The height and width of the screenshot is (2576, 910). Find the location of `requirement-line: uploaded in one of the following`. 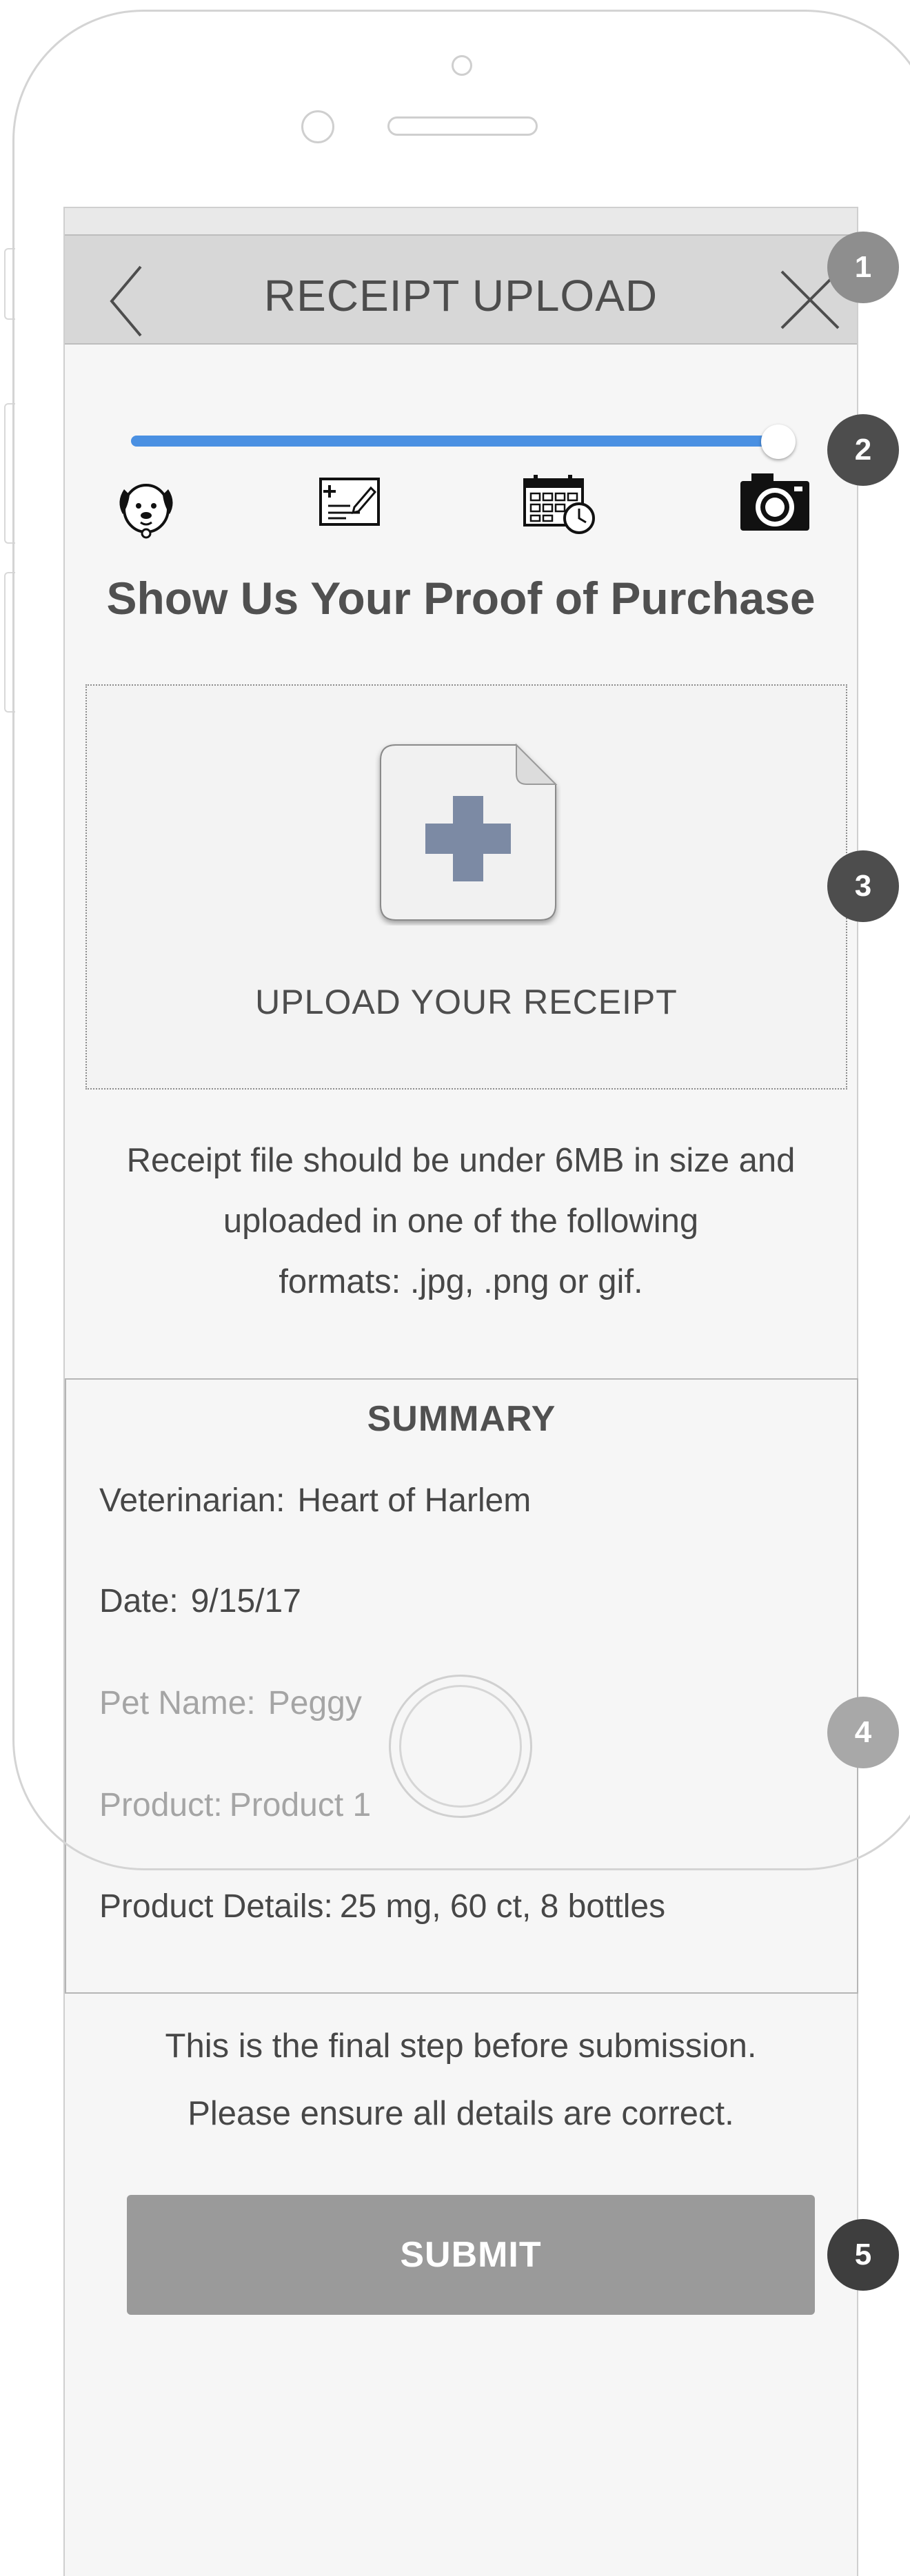

requirement-line: uploaded in one of the following is located at coordinates (461, 1221).